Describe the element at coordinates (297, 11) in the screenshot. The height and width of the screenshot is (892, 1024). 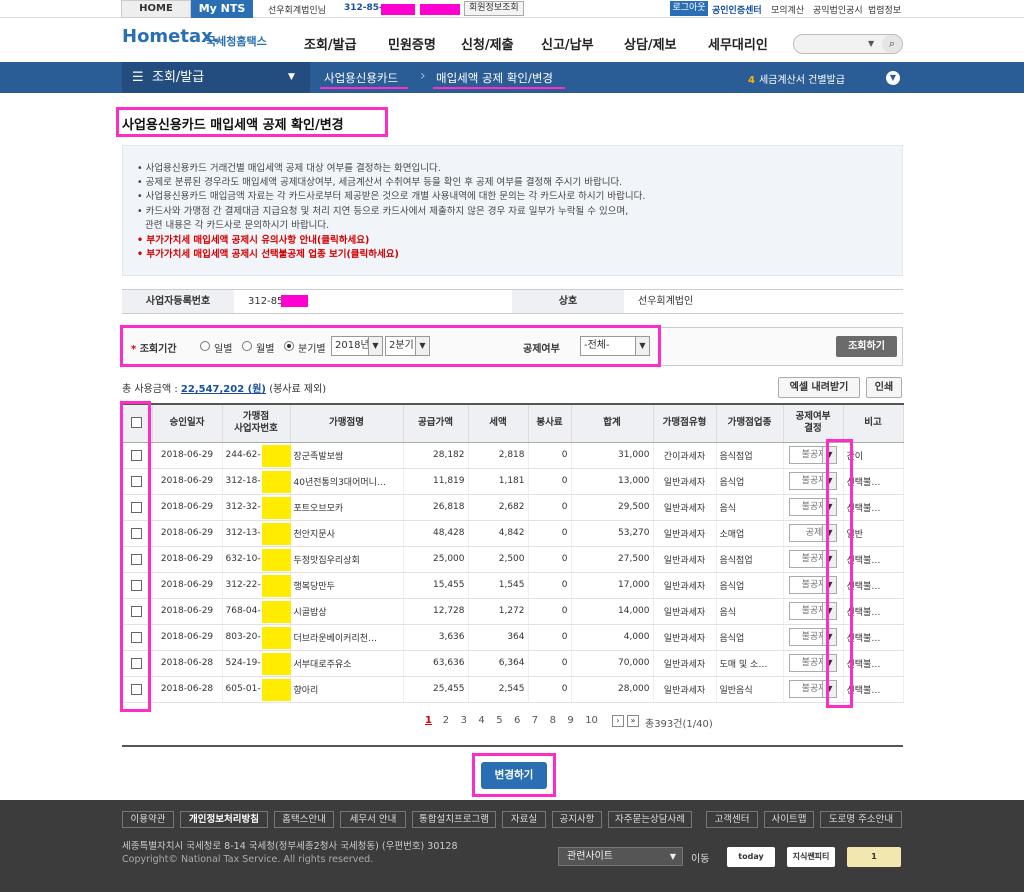
I see `user-name: 선우회계법인님` at that location.